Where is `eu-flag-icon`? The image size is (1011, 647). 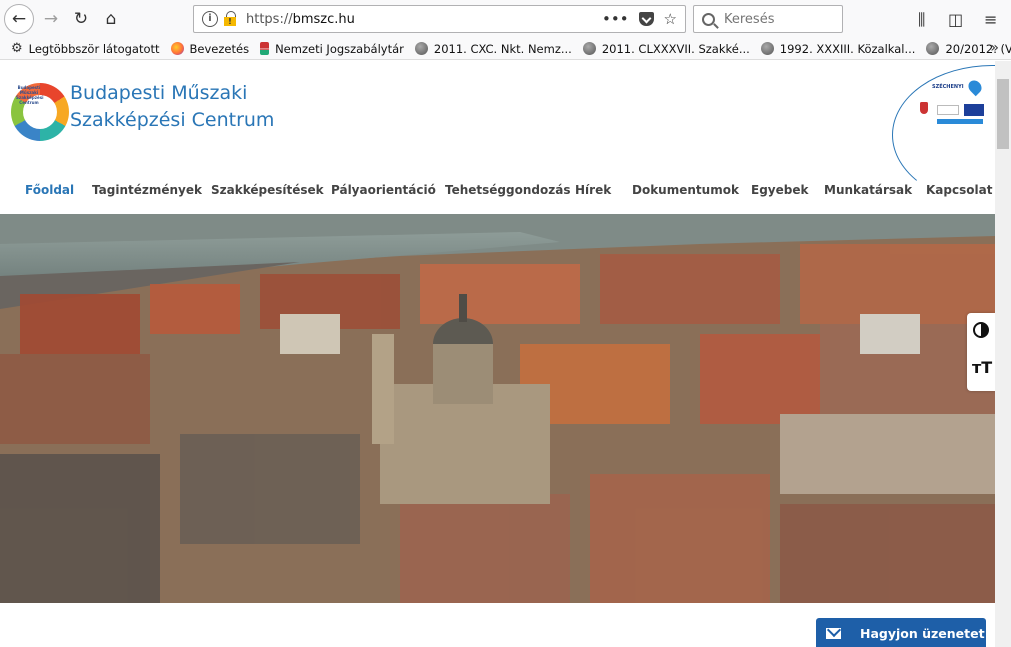 eu-flag-icon is located at coordinates (974, 110).